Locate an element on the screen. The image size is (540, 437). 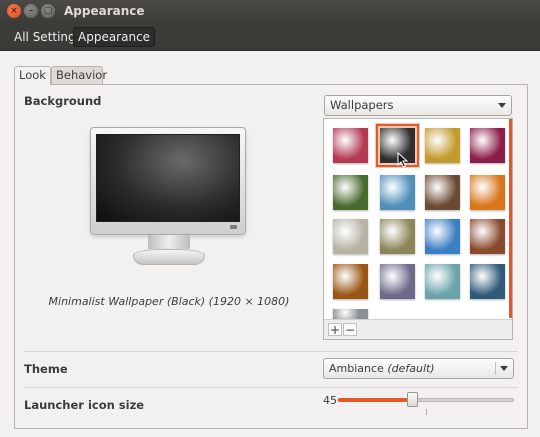
appearance-crumb-button: Appearance is located at coordinates (114, 37).